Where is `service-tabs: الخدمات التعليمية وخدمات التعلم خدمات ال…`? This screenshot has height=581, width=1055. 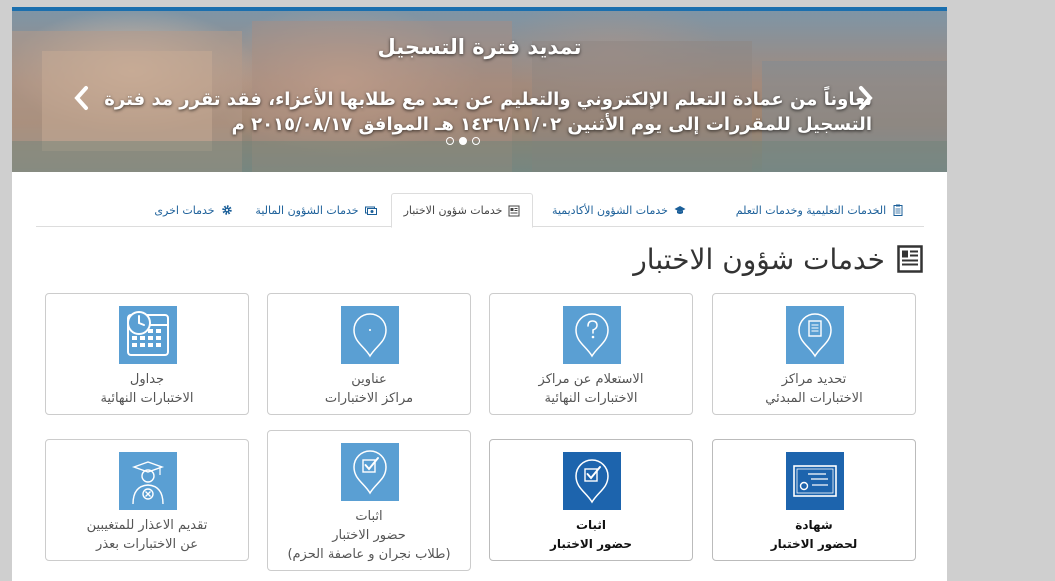
service-tabs: الخدمات التعليمية وخدمات التعلم خدمات ال… is located at coordinates (480, 210).